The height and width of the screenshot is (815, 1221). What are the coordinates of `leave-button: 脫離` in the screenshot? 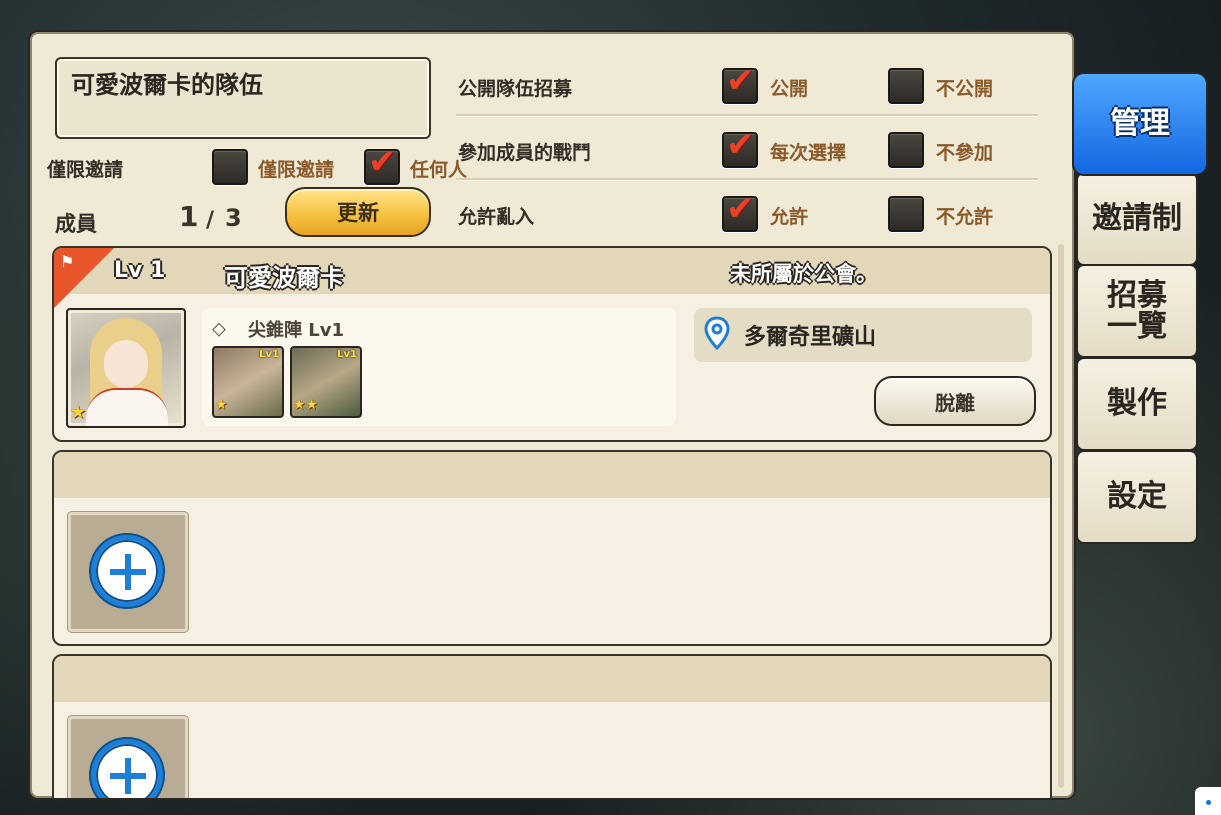 It's located at (955, 401).